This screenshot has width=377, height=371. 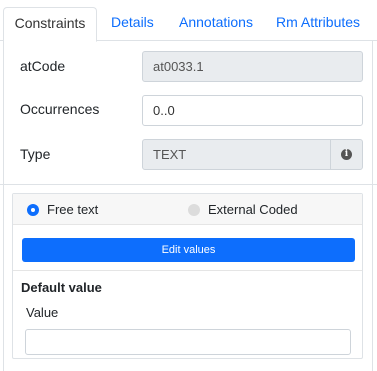 What do you see at coordinates (73, 209) in the screenshot?
I see `free-text-label: Free text` at bounding box center [73, 209].